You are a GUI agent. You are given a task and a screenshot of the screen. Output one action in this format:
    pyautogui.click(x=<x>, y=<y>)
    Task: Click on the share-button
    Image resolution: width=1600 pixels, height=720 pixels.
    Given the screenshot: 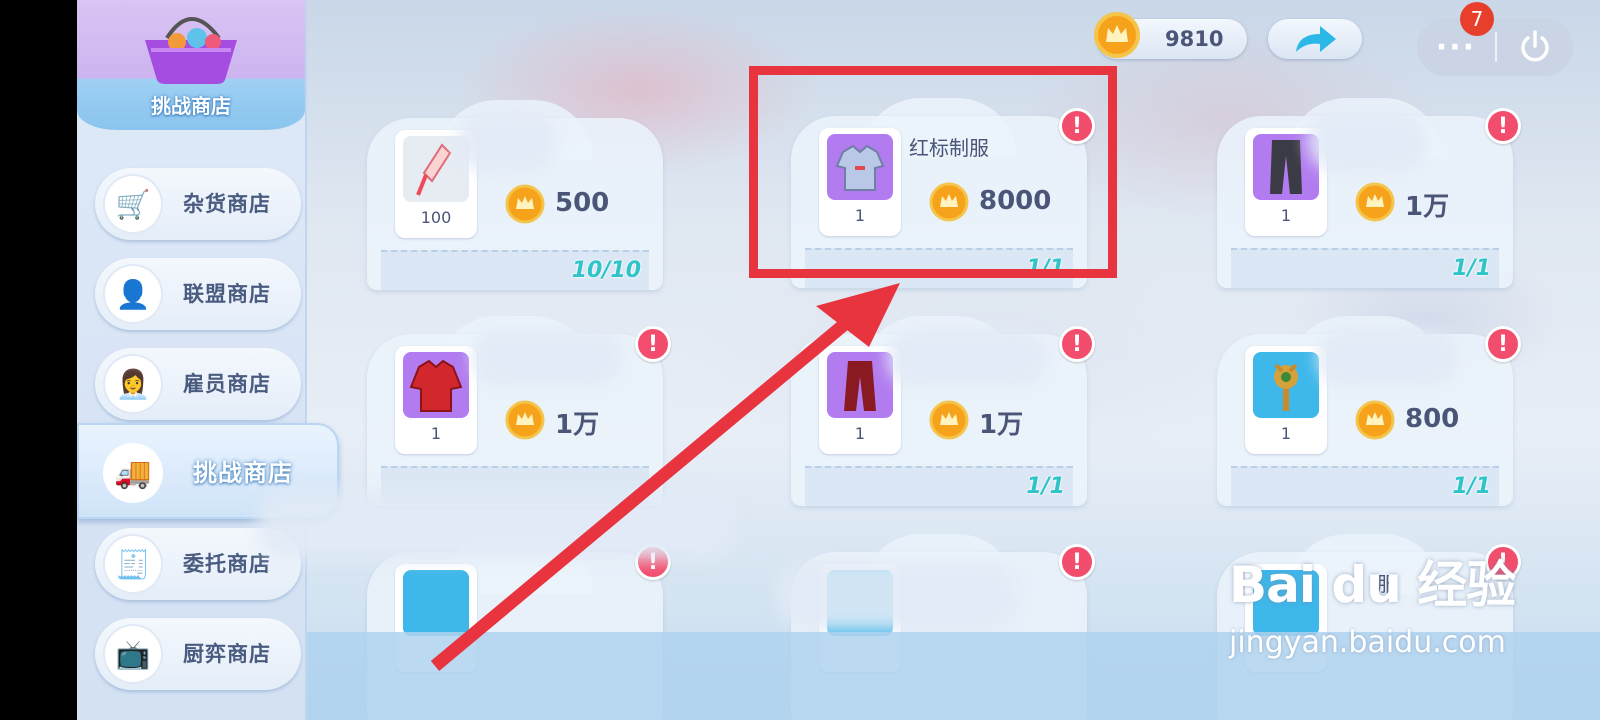 What is the action you would take?
    pyautogui.click(x=1315, y=39)
    